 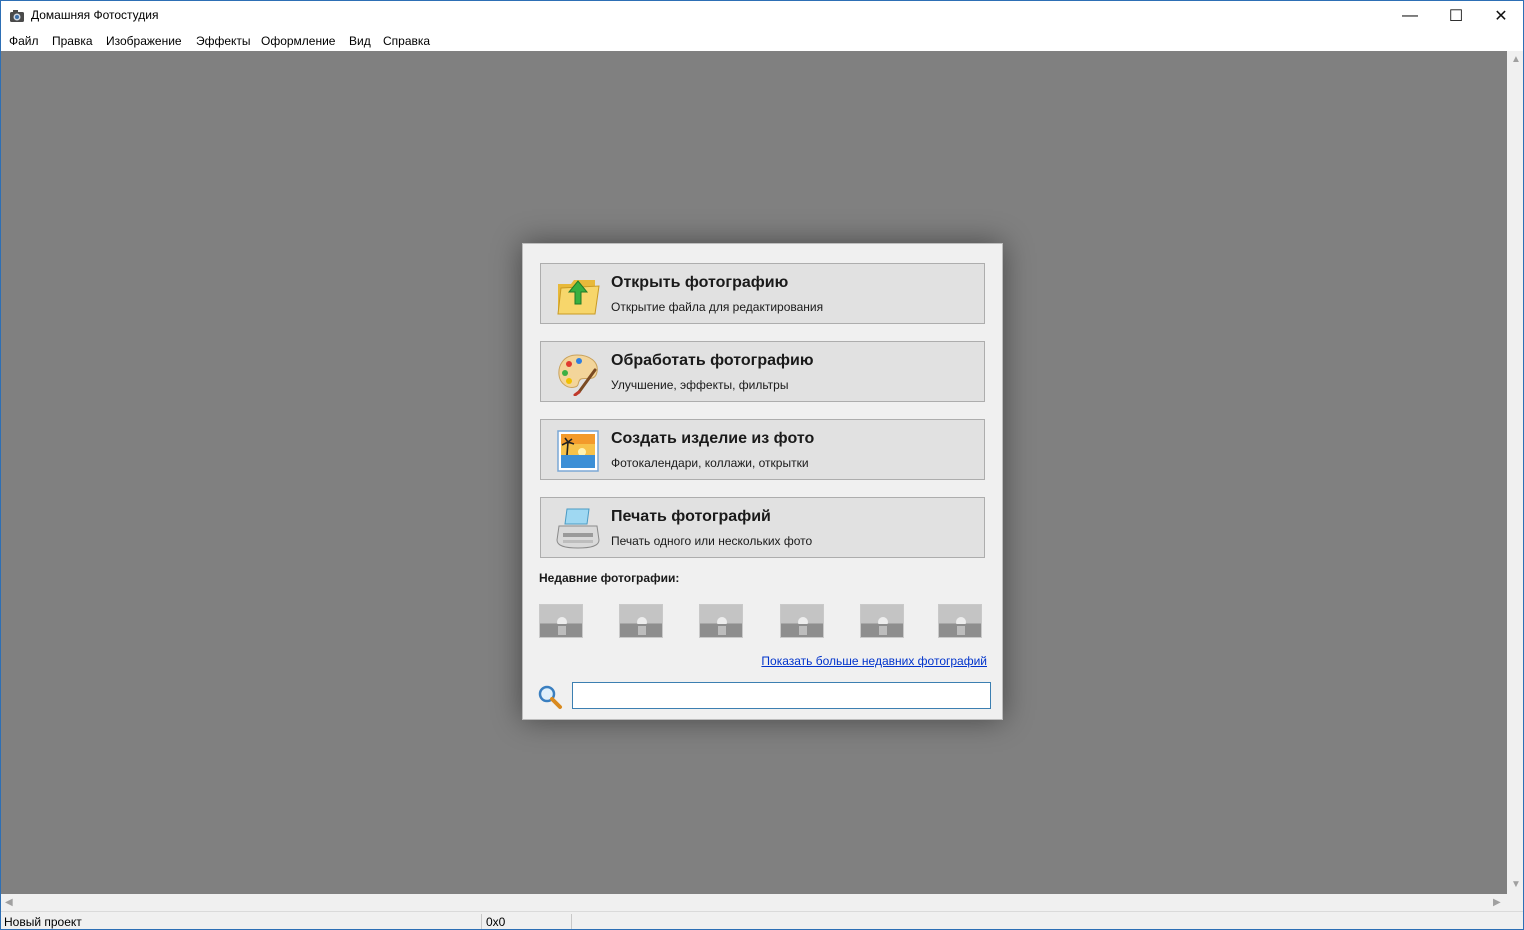 What do you see at coordinates (298, 41) in the screenshot?
I see `menu-design: Оформление` at bounding box center [298, 41].